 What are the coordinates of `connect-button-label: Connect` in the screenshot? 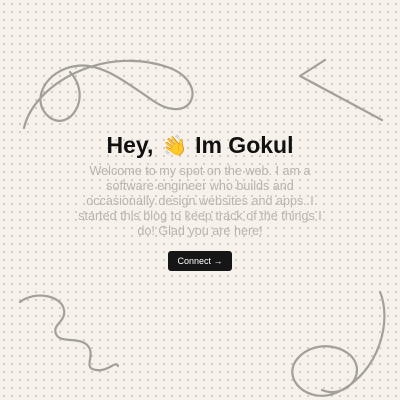 It's located at (194, 261).